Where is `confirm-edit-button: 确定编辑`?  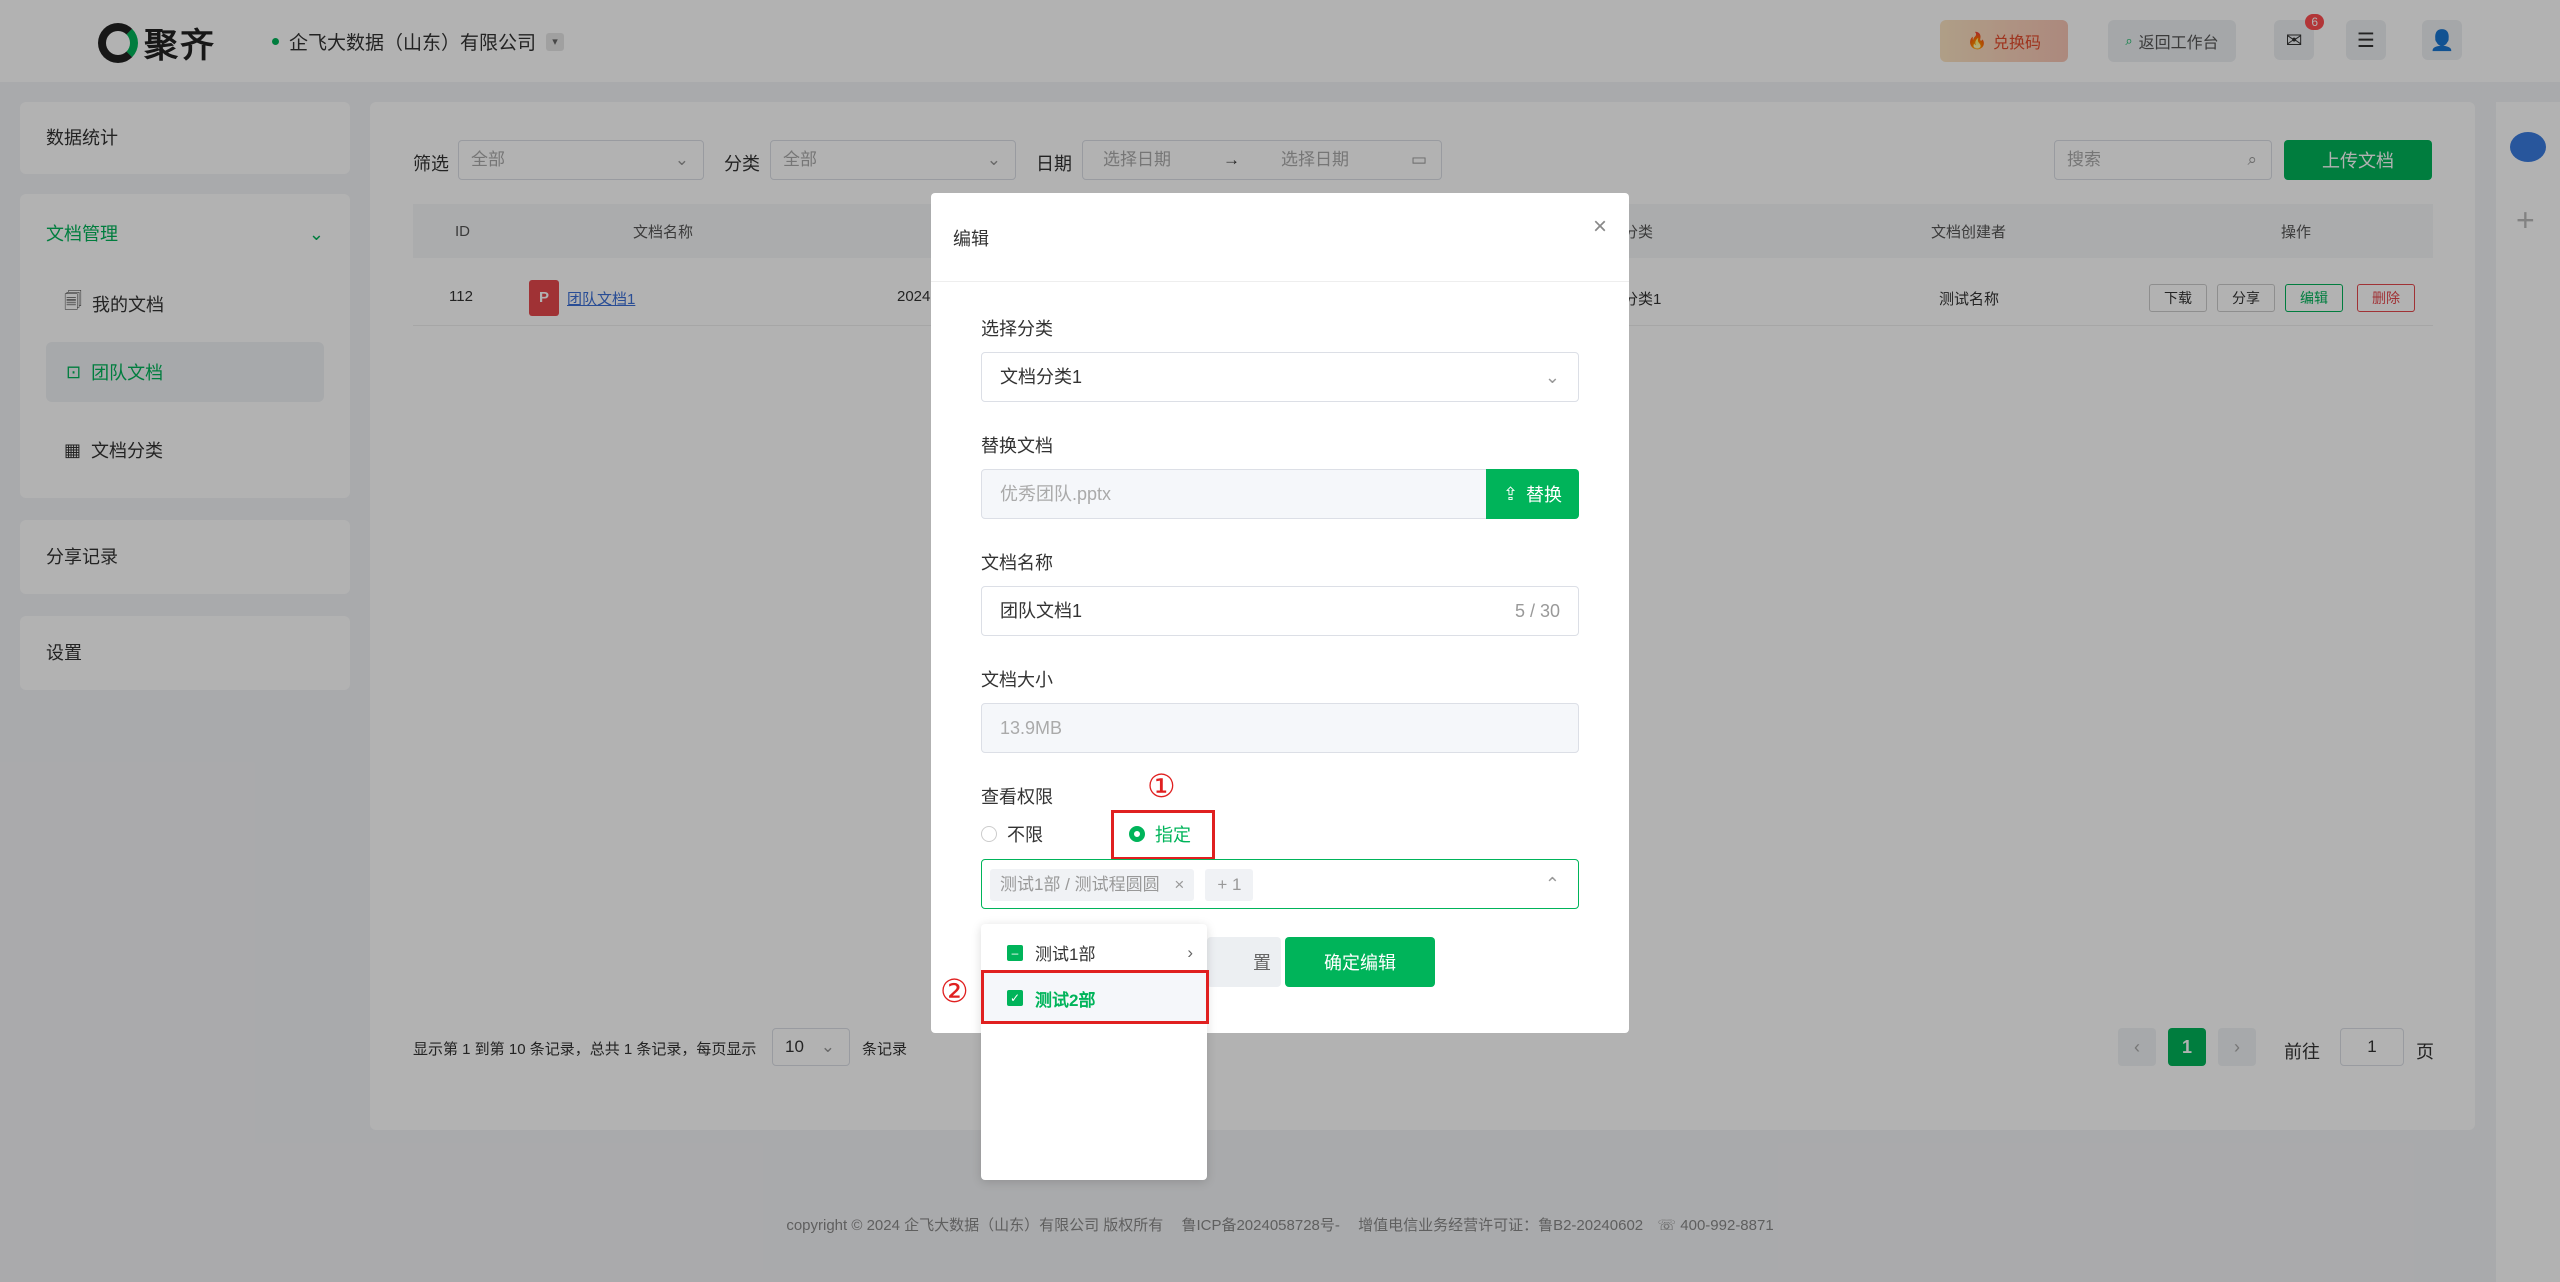 confirm-edit-button: 确定编辑 is located at coordinates (1360, 962).